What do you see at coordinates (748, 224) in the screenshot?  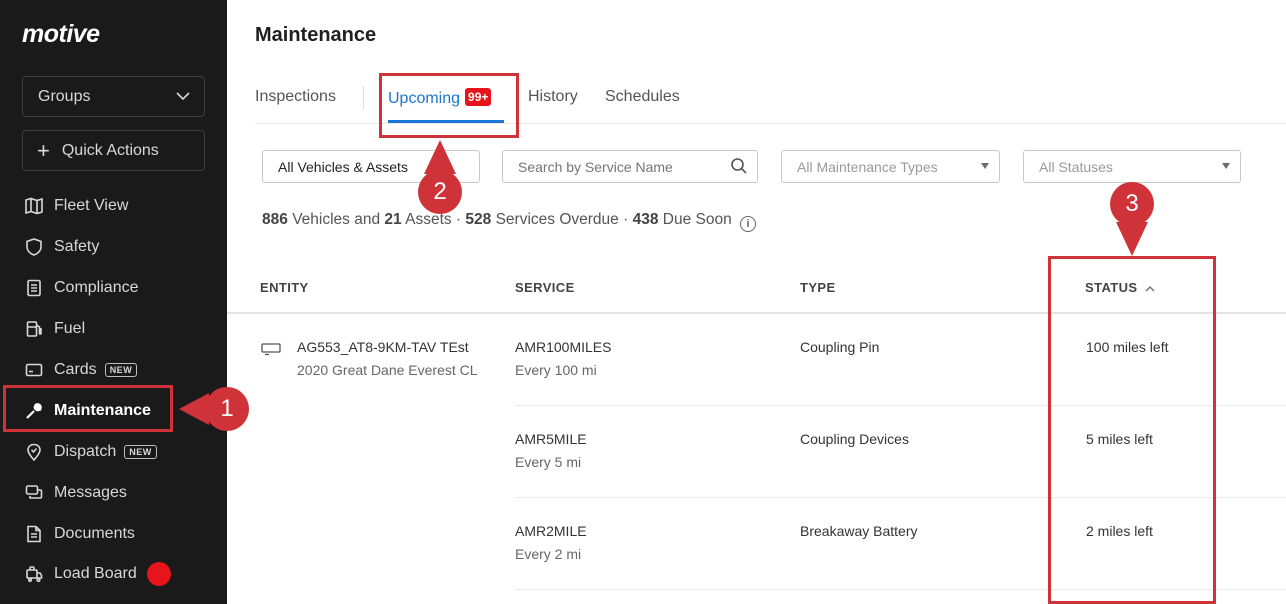 I see `info-icon: i` at bounding box center [748, 224].